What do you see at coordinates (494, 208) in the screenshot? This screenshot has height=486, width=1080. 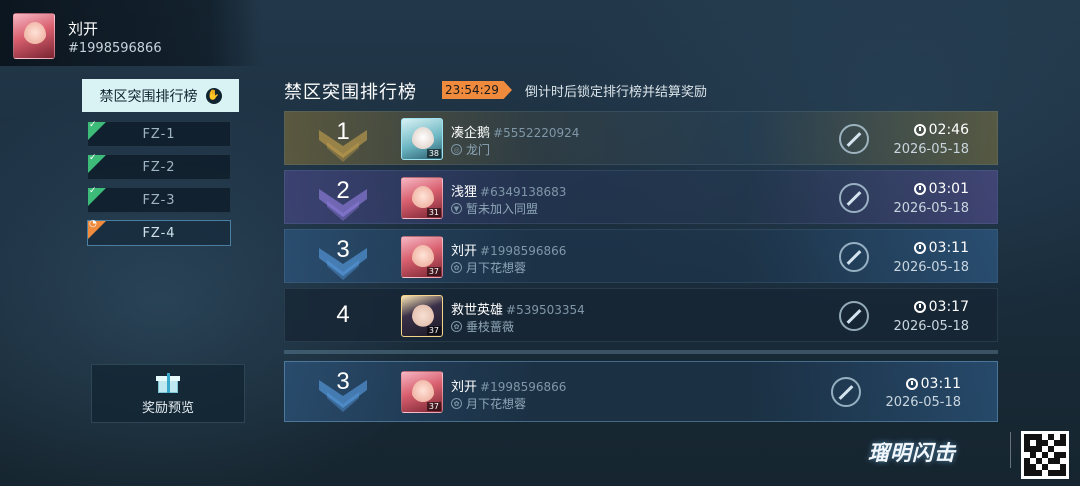 I see `guild-label: ▼ 暂未加入同盟` at bounding box center [494, 208].